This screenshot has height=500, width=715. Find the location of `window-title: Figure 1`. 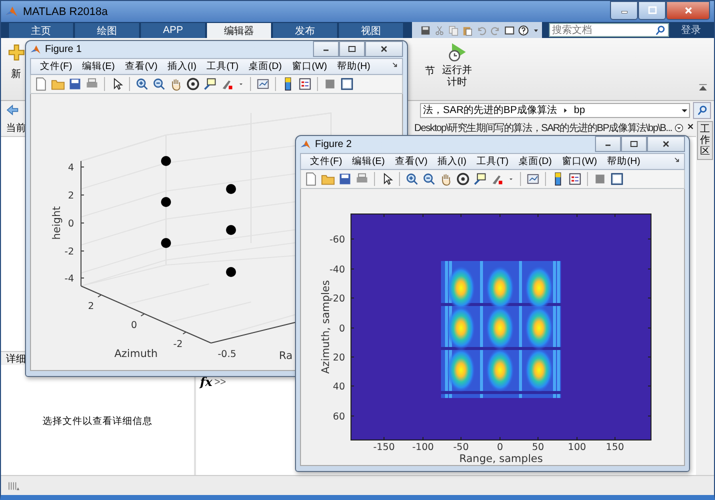

window-title: Figure 1 is located at coordinates (64, 49).